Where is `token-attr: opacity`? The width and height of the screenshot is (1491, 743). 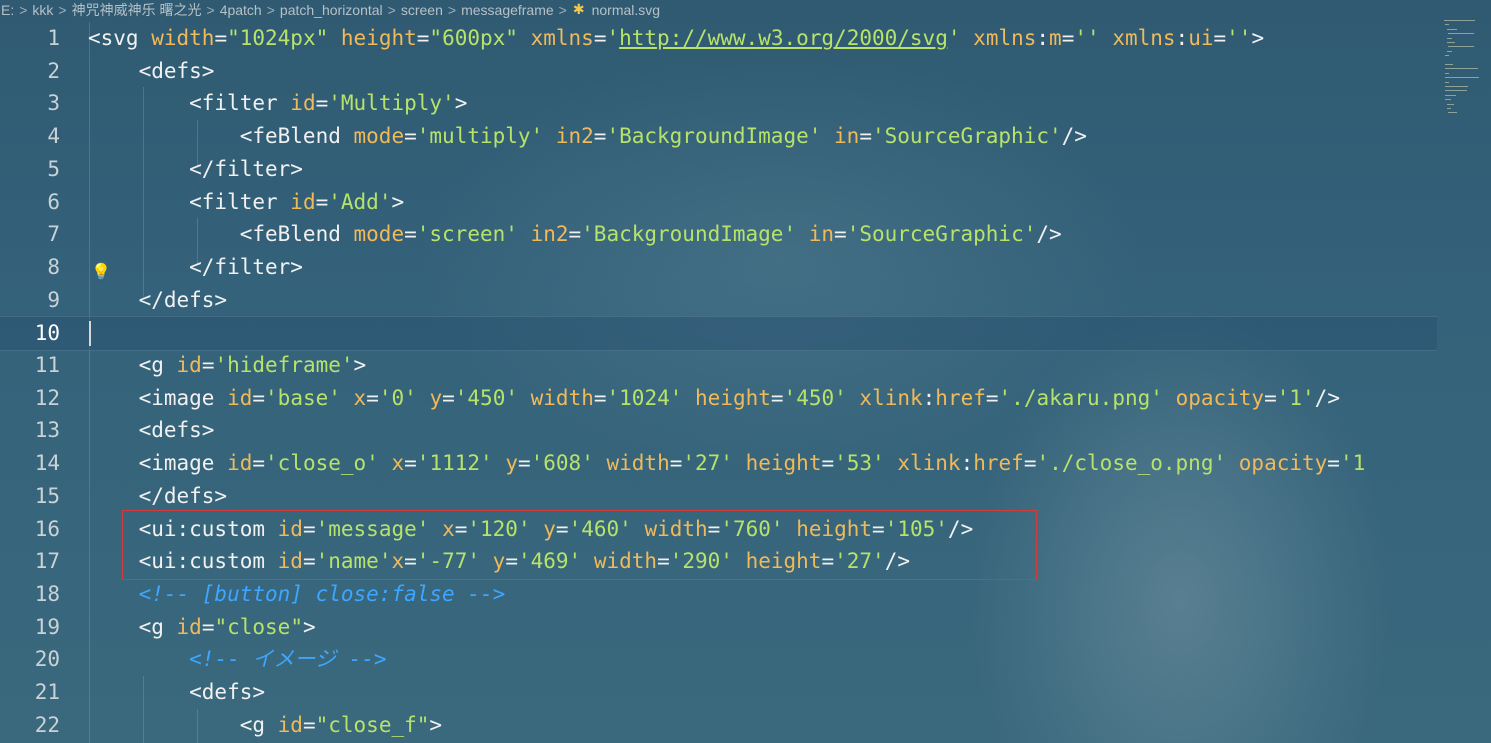 token-attr: opacity is located at coordinates (1220, 397).